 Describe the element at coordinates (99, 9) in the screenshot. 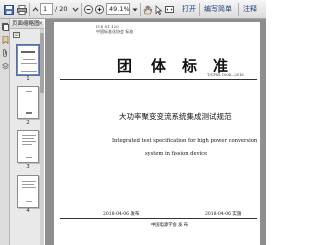

I see `zoom-in-icon` at that location.